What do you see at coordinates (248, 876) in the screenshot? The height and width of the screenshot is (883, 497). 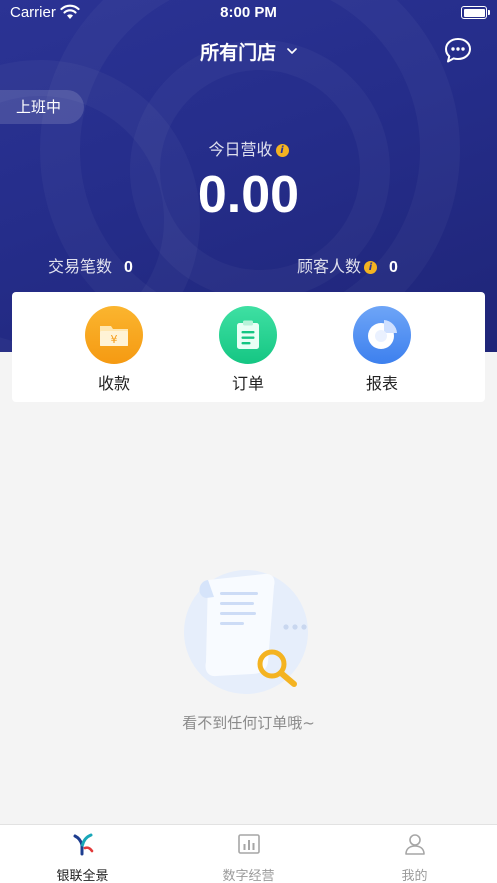 I see `tab-digital-operations-label: 数字经营` at bounding box center [248, 876].